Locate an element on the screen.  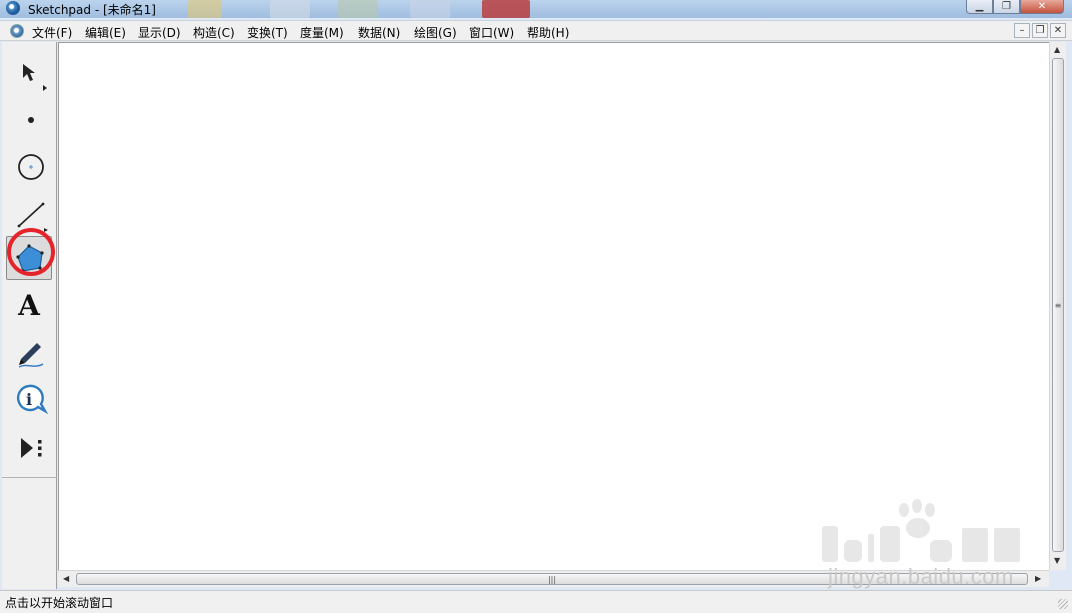
text-icon: A is located at coordinates (29, 305).